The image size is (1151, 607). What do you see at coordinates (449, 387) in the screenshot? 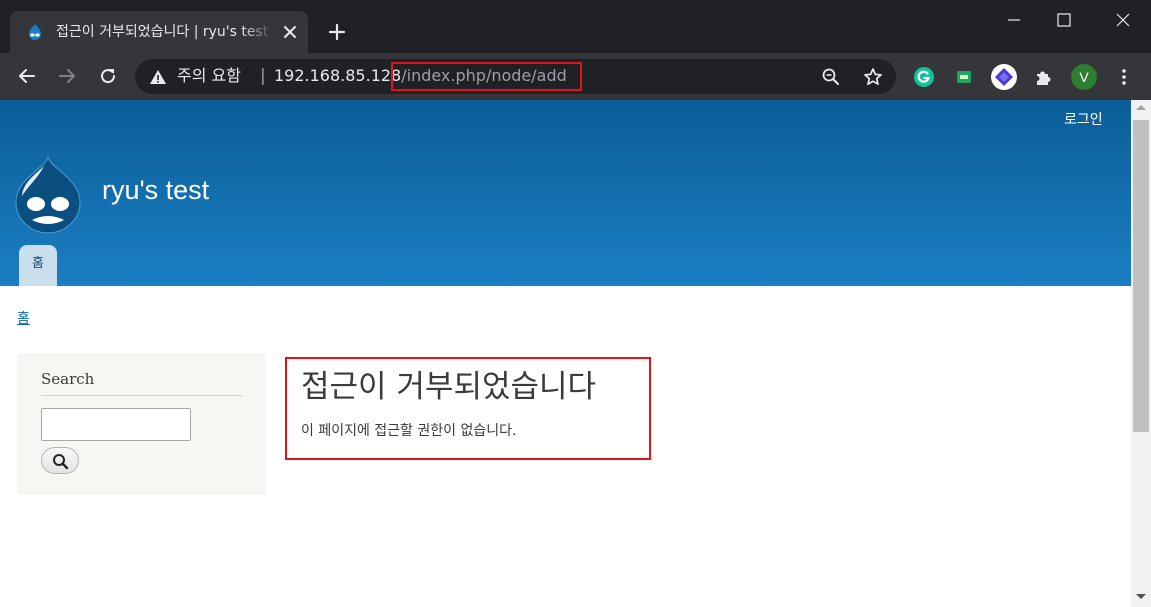
I see `page-title: 접근이 거부되었습니다` at bounding box center [449, 387].